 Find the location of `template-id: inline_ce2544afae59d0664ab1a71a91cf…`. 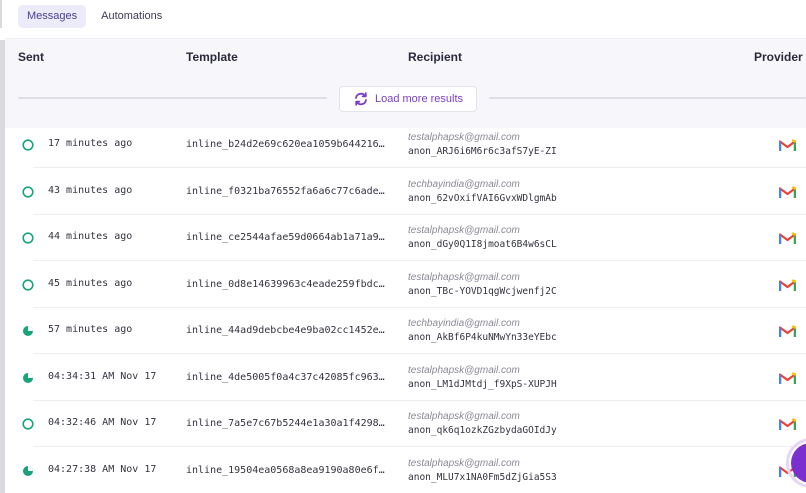

template-id: inline_ce2544afae59d0664ab1a71a91cf… is located at coordinates (288, 237).